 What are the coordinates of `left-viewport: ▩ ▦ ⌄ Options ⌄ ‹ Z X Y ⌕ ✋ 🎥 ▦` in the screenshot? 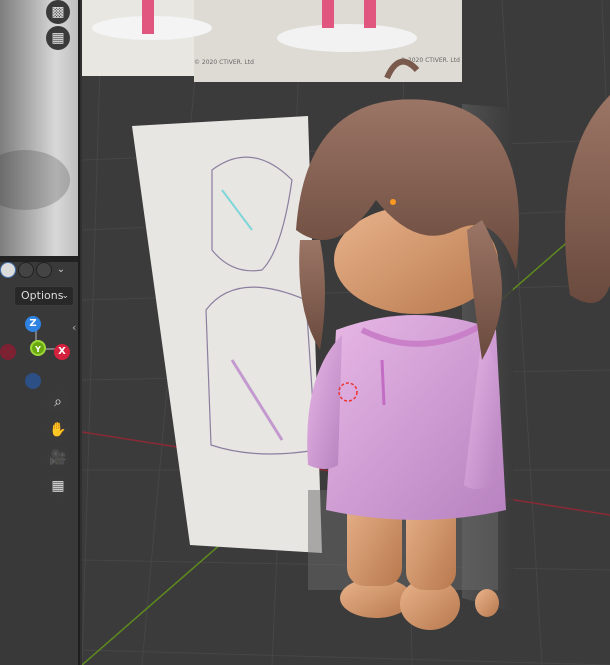 It's located at (40, 332).